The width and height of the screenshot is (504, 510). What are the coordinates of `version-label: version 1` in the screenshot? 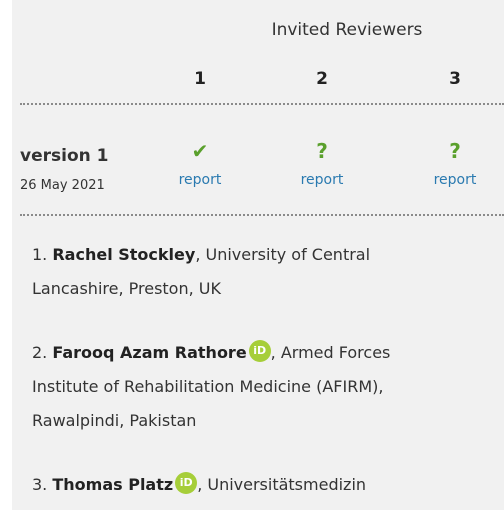 It's located at (64, 156).